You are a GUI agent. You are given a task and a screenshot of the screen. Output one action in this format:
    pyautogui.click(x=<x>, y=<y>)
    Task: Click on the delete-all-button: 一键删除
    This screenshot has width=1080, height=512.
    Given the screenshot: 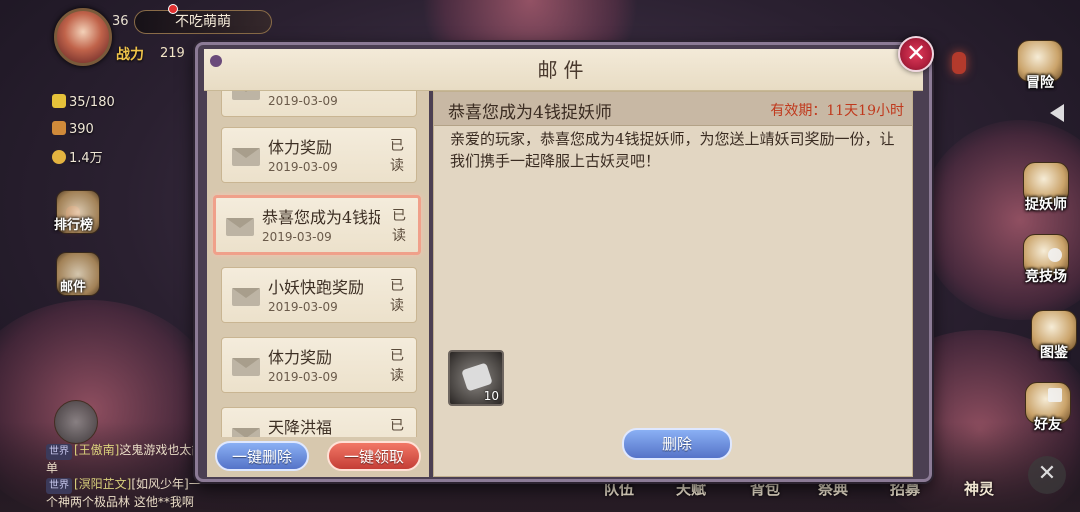 What is the action you would take?
    pyautogui.click(x=262, y=456)
    